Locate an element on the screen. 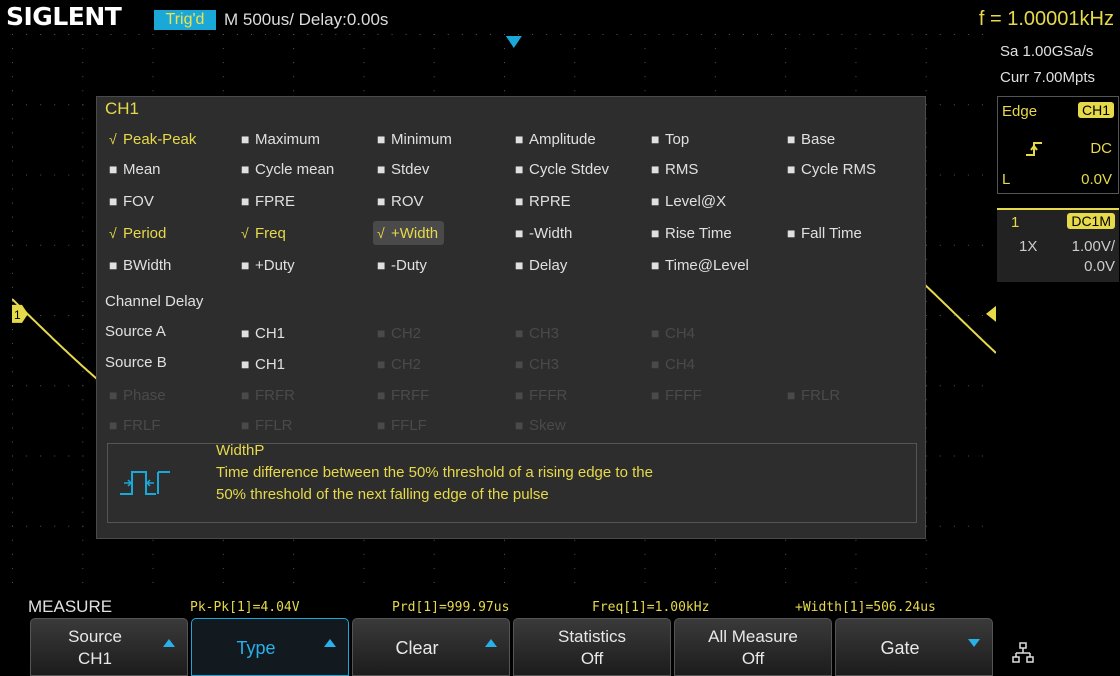  measure-label: FPRE is located at coordinates (275, 201).